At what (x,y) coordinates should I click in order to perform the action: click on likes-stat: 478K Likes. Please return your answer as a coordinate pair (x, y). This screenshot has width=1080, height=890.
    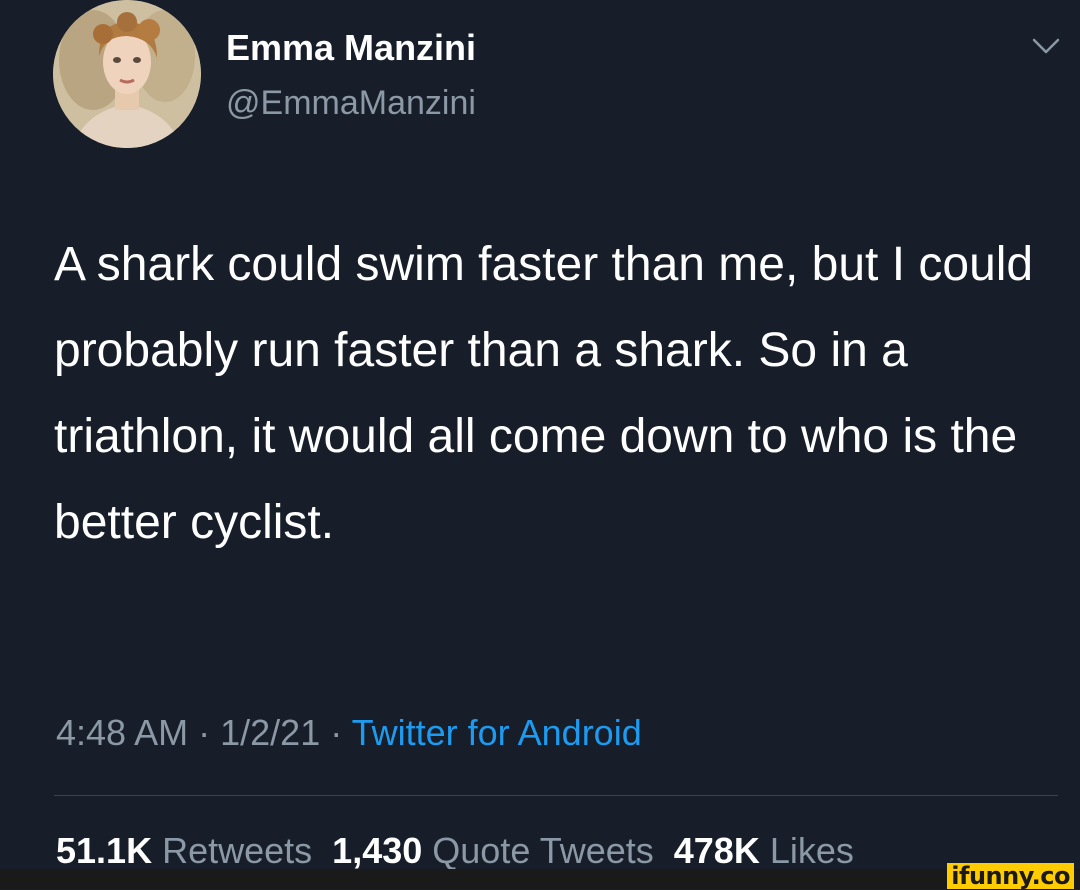
    Looking at the image, I should click on (764, 850).